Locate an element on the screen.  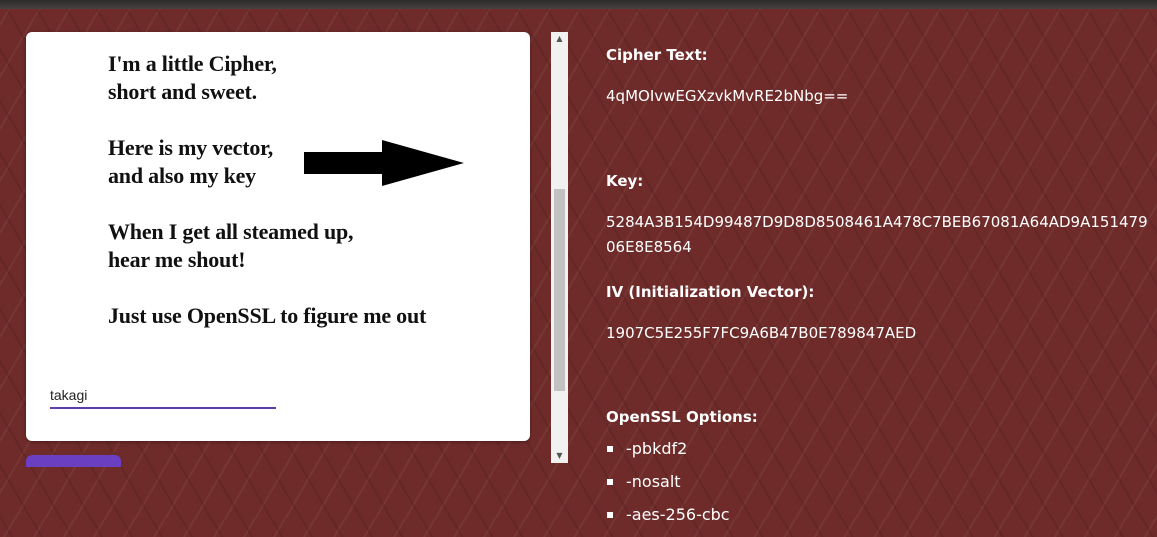
poem-line: short and sweet. is located at coordinates (182, 91).